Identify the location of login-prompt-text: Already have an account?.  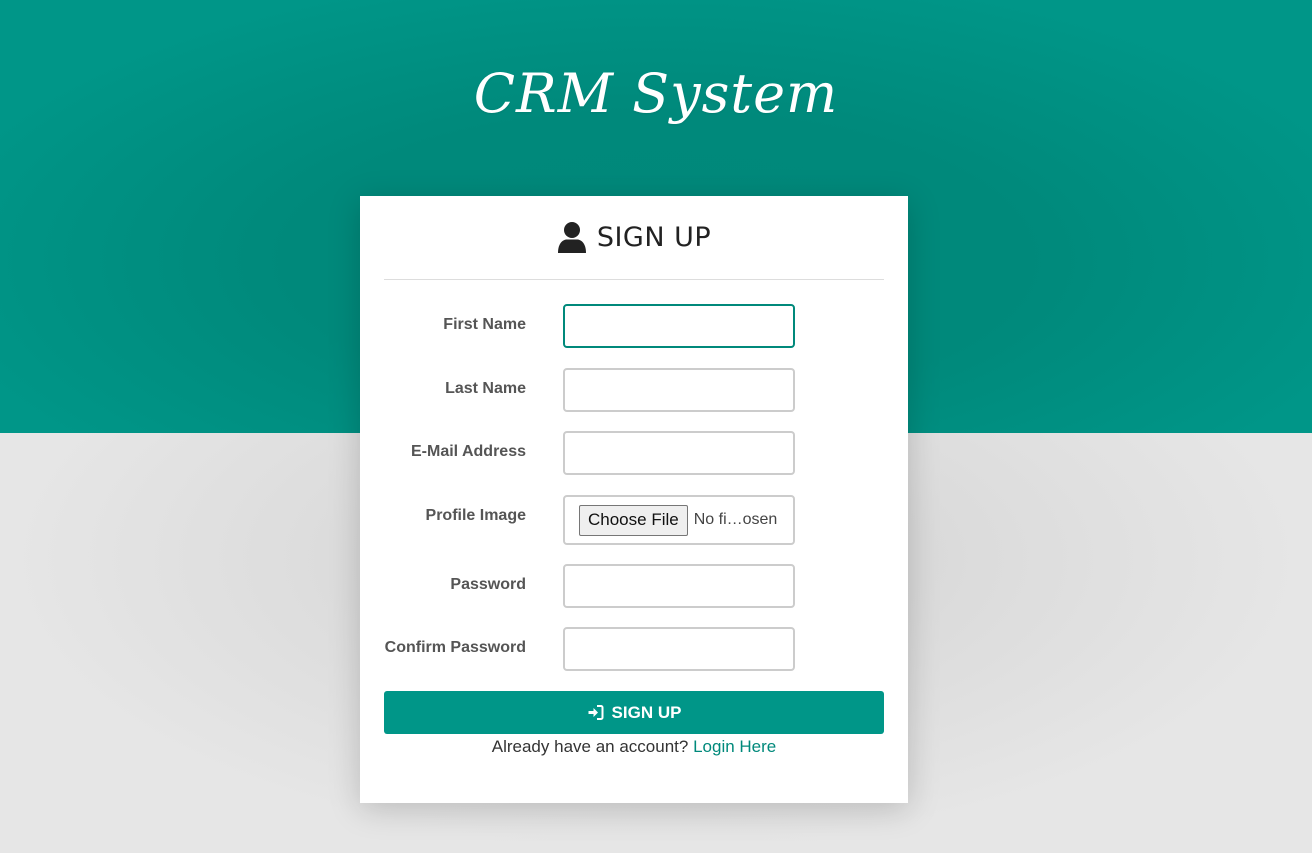
(590, 746).